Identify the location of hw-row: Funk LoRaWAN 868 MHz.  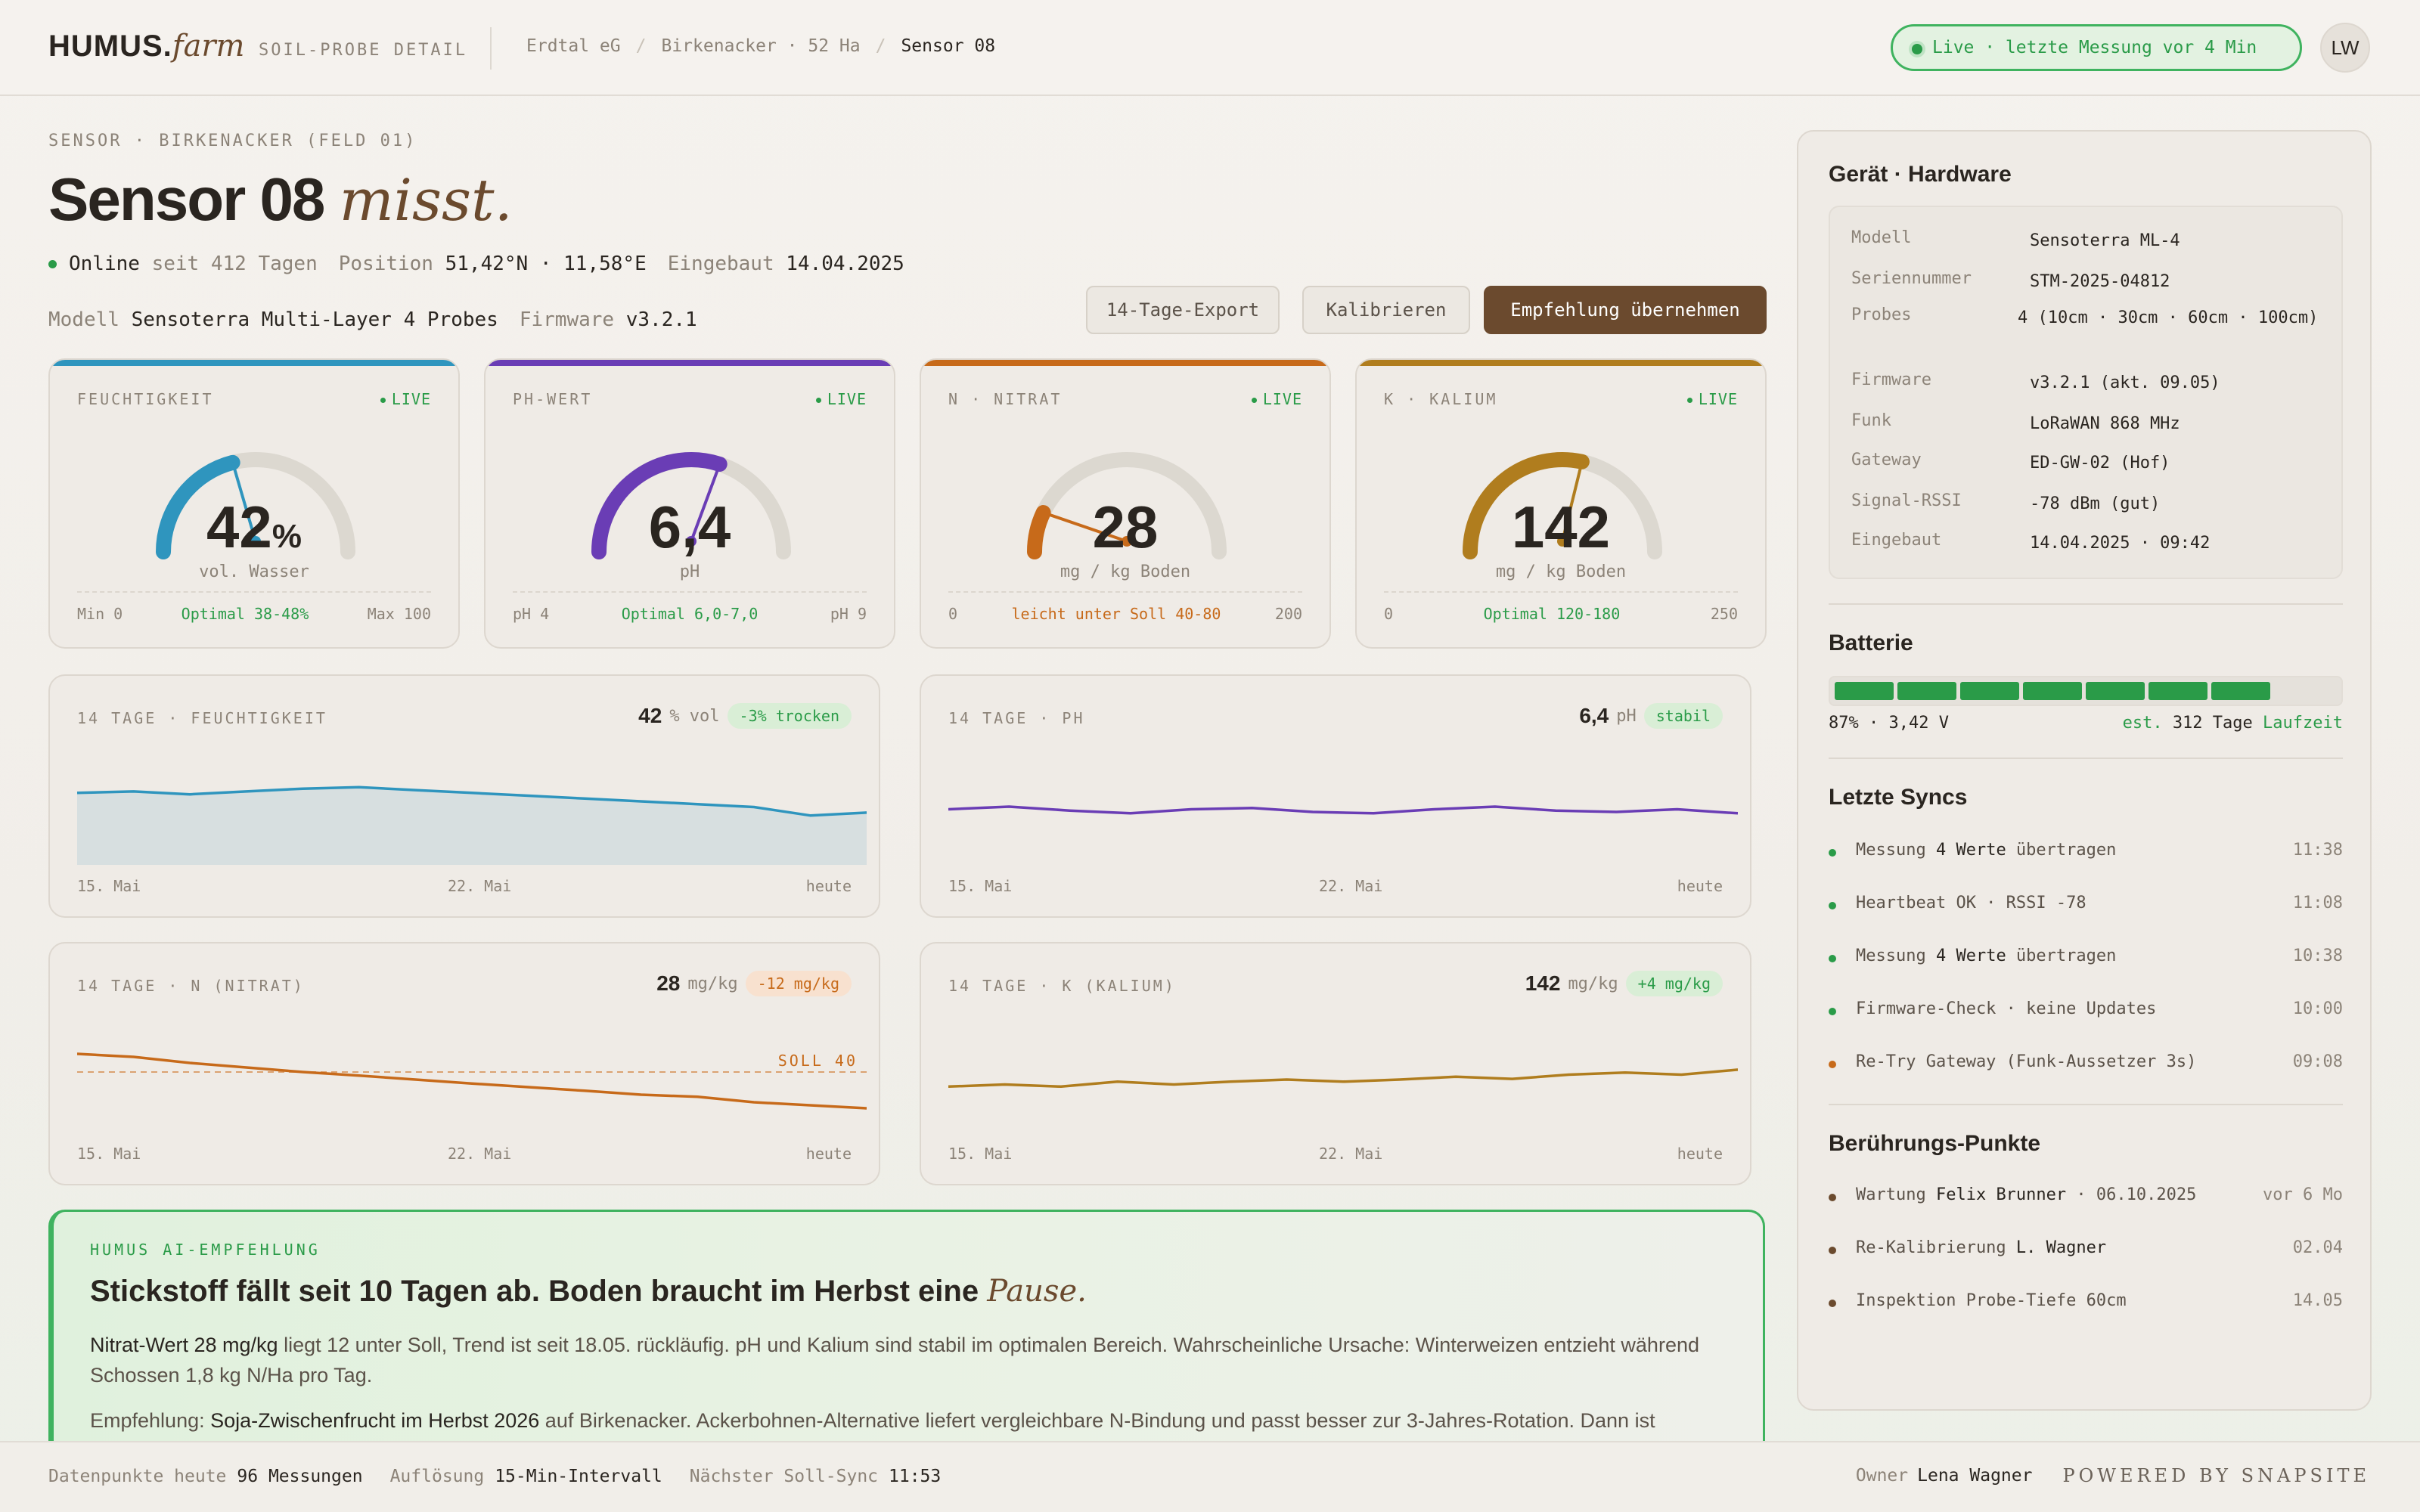
(2015, 422).